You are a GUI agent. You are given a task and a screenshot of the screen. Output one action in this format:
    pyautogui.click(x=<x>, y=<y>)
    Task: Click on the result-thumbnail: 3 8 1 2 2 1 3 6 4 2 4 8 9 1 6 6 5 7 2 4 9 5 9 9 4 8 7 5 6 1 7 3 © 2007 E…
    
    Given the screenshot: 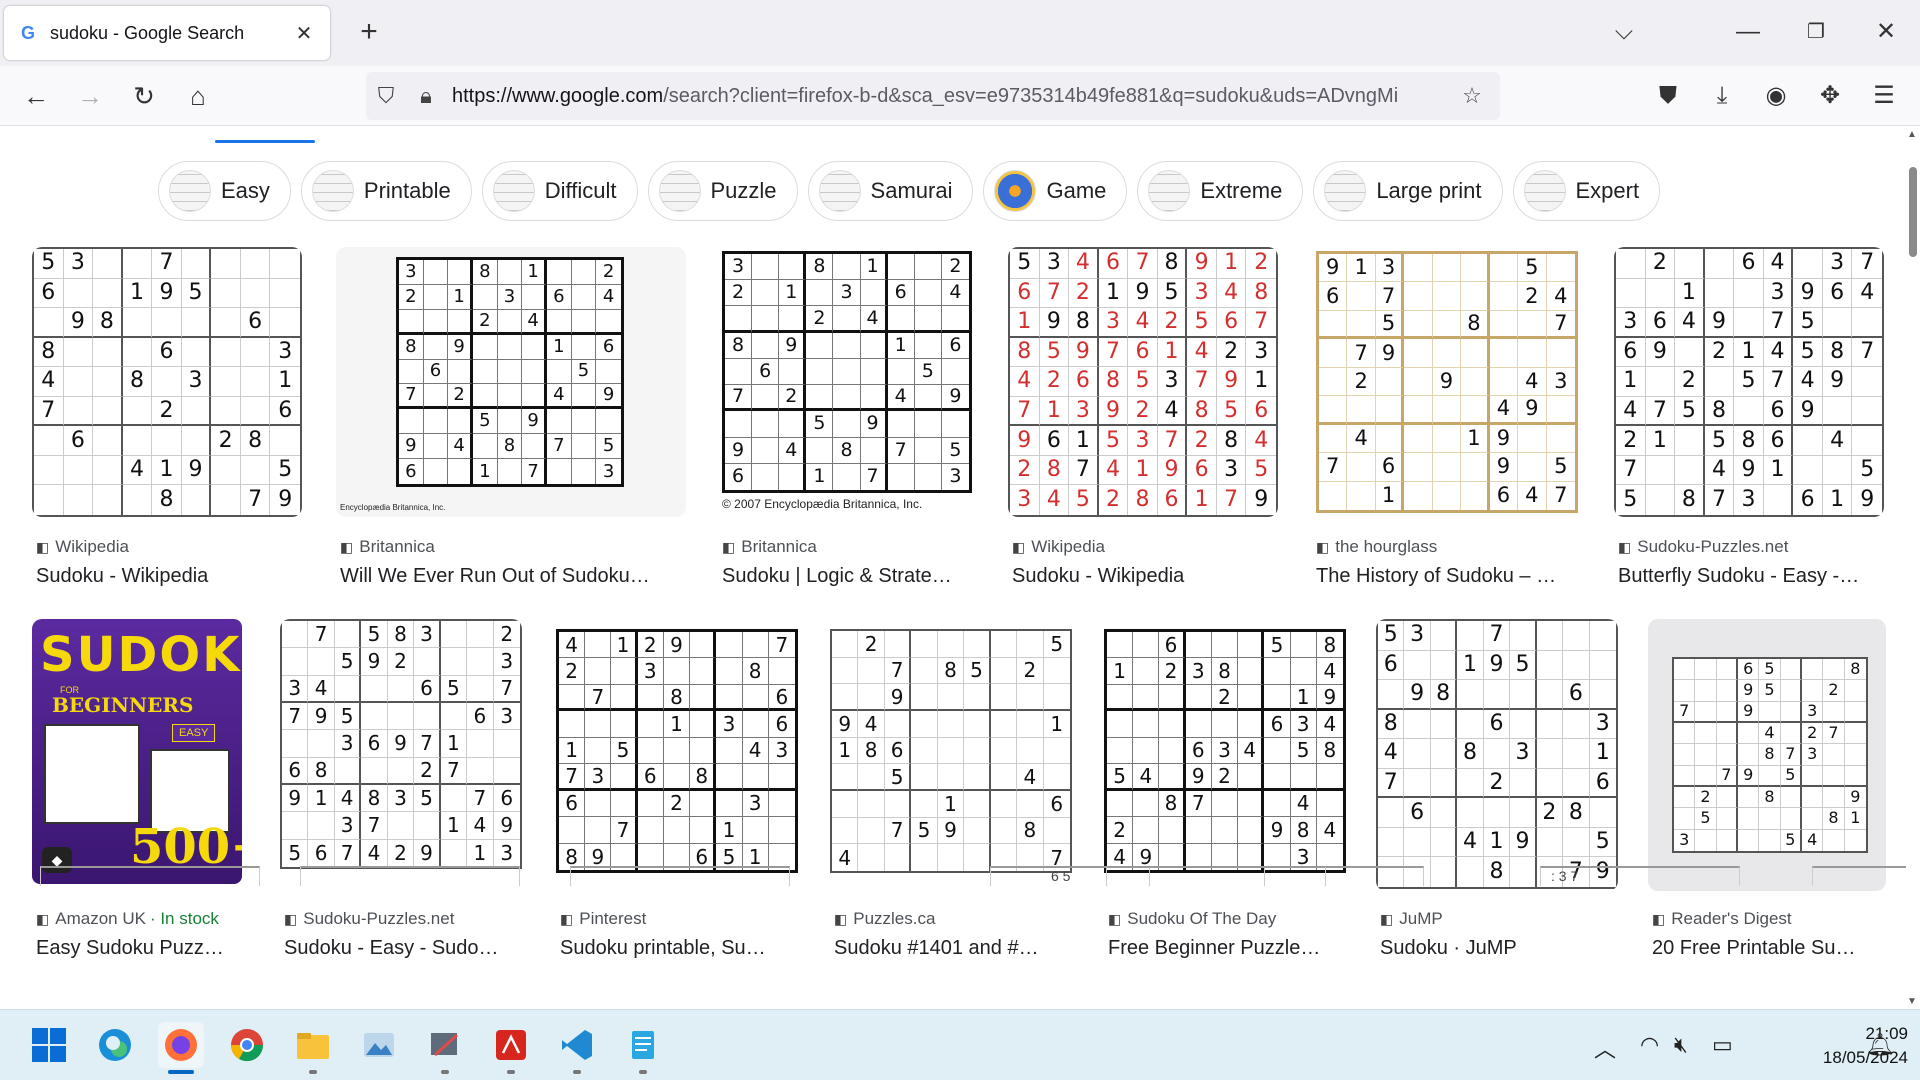 What is the action you would take?
    pyautogui.click(x=847, y=382)
    